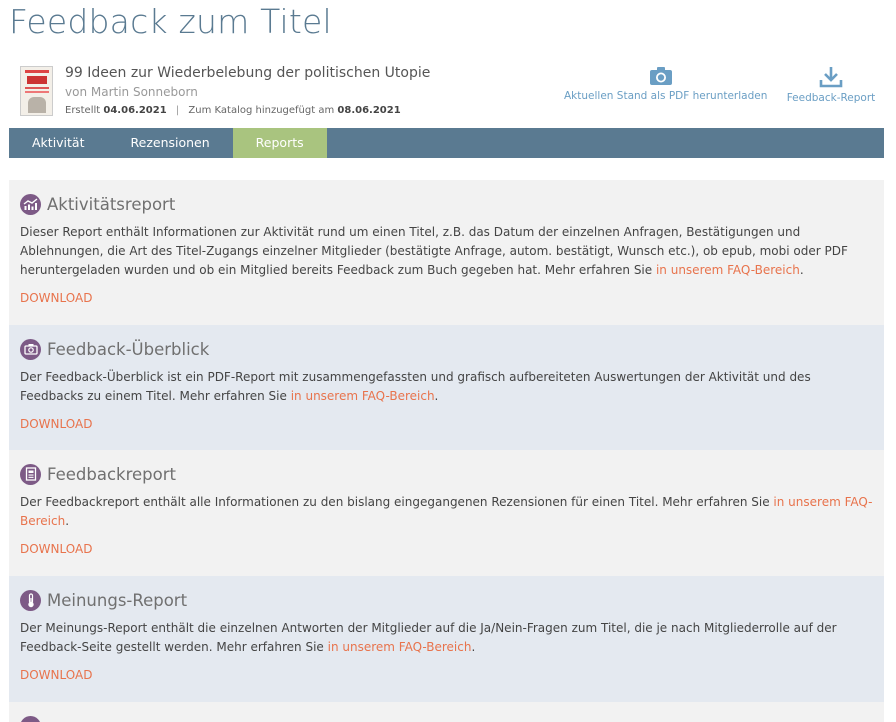  Describe the element at coordinates (30, 204) in the screenshot. I see `chart-icon` at that location.